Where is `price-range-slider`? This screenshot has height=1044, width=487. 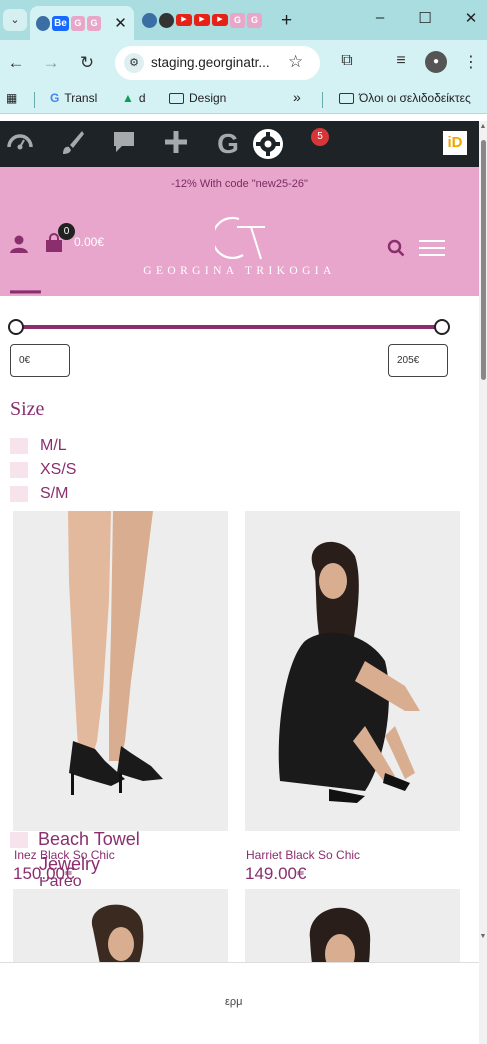
price-range-slider is located at coordinates (229, 327).